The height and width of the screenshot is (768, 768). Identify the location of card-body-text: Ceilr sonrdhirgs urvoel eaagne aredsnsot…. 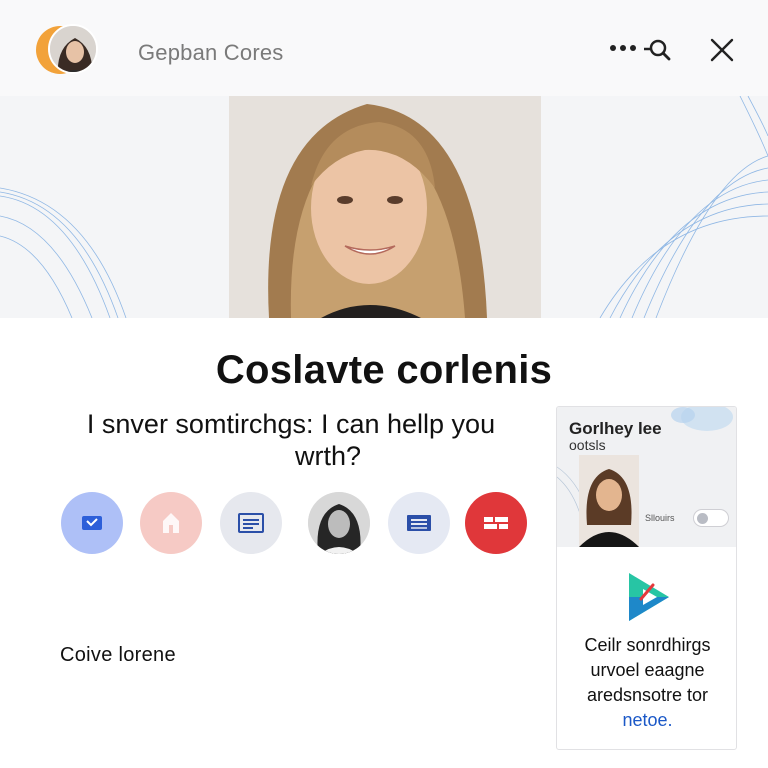
(647, 683).